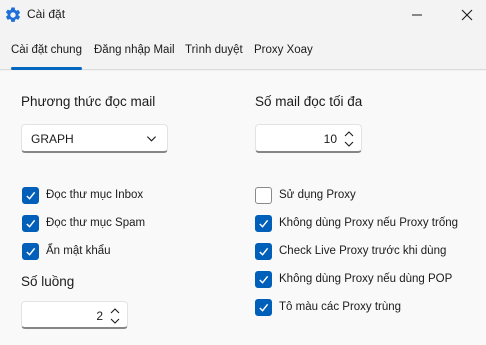 The image size is (486, 345). What do you see at coordinates (151, 139) in the screenshot?
I see `chevron-down-icon` at bounding box center [151, 139].